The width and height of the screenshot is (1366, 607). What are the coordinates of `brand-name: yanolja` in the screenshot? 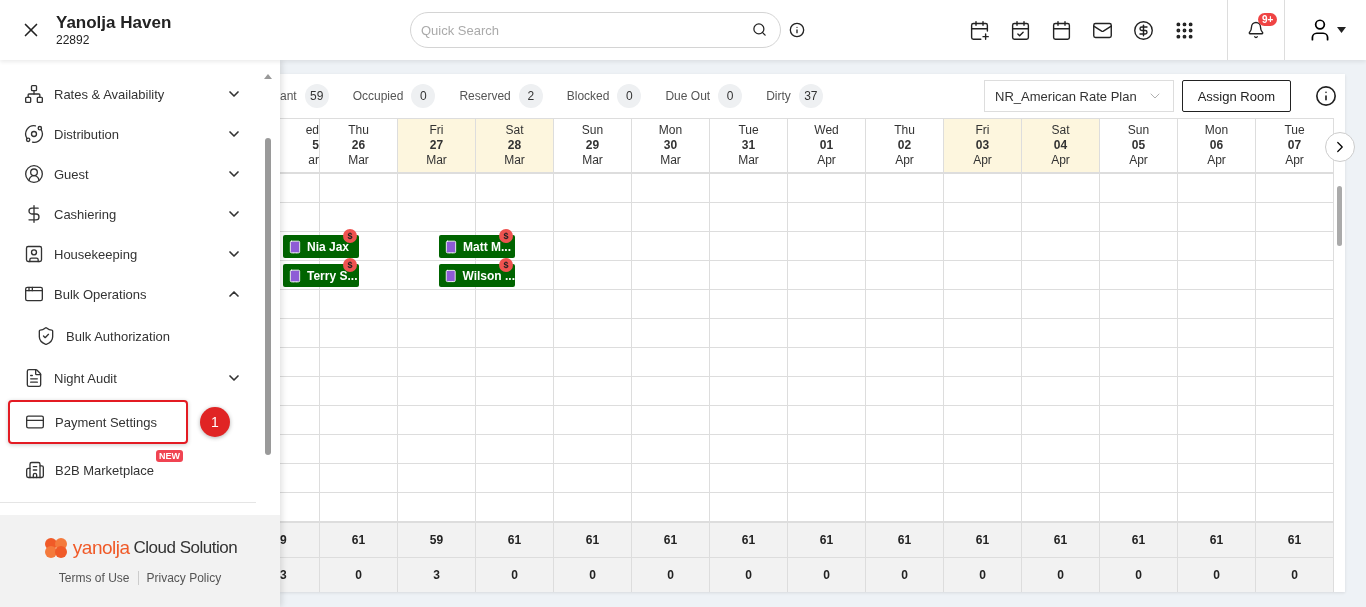 It's located at (101, 548).